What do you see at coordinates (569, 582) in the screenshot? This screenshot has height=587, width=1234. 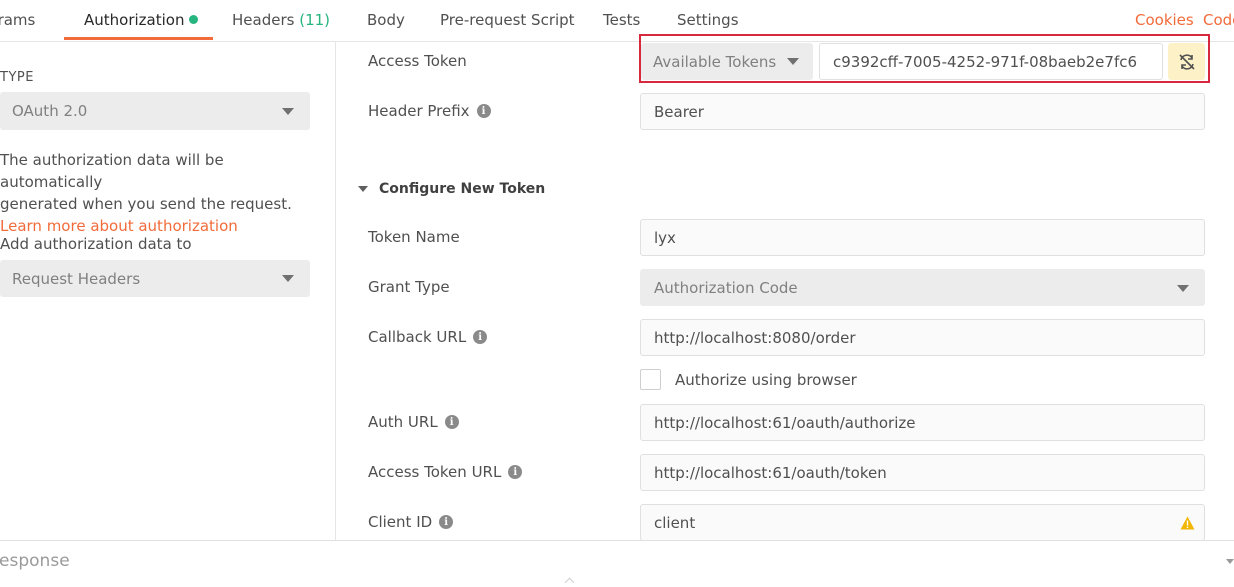 I see `drag-handle-icon` at bounding box center [569, 582].